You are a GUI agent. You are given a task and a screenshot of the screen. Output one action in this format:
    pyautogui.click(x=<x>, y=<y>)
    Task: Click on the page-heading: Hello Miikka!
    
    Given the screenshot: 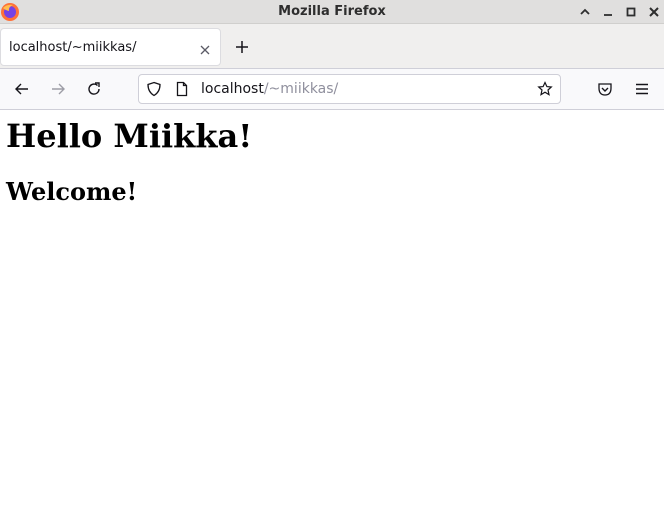 What is the action you would take?
    pyautogui.click(x=129, y=136)
    